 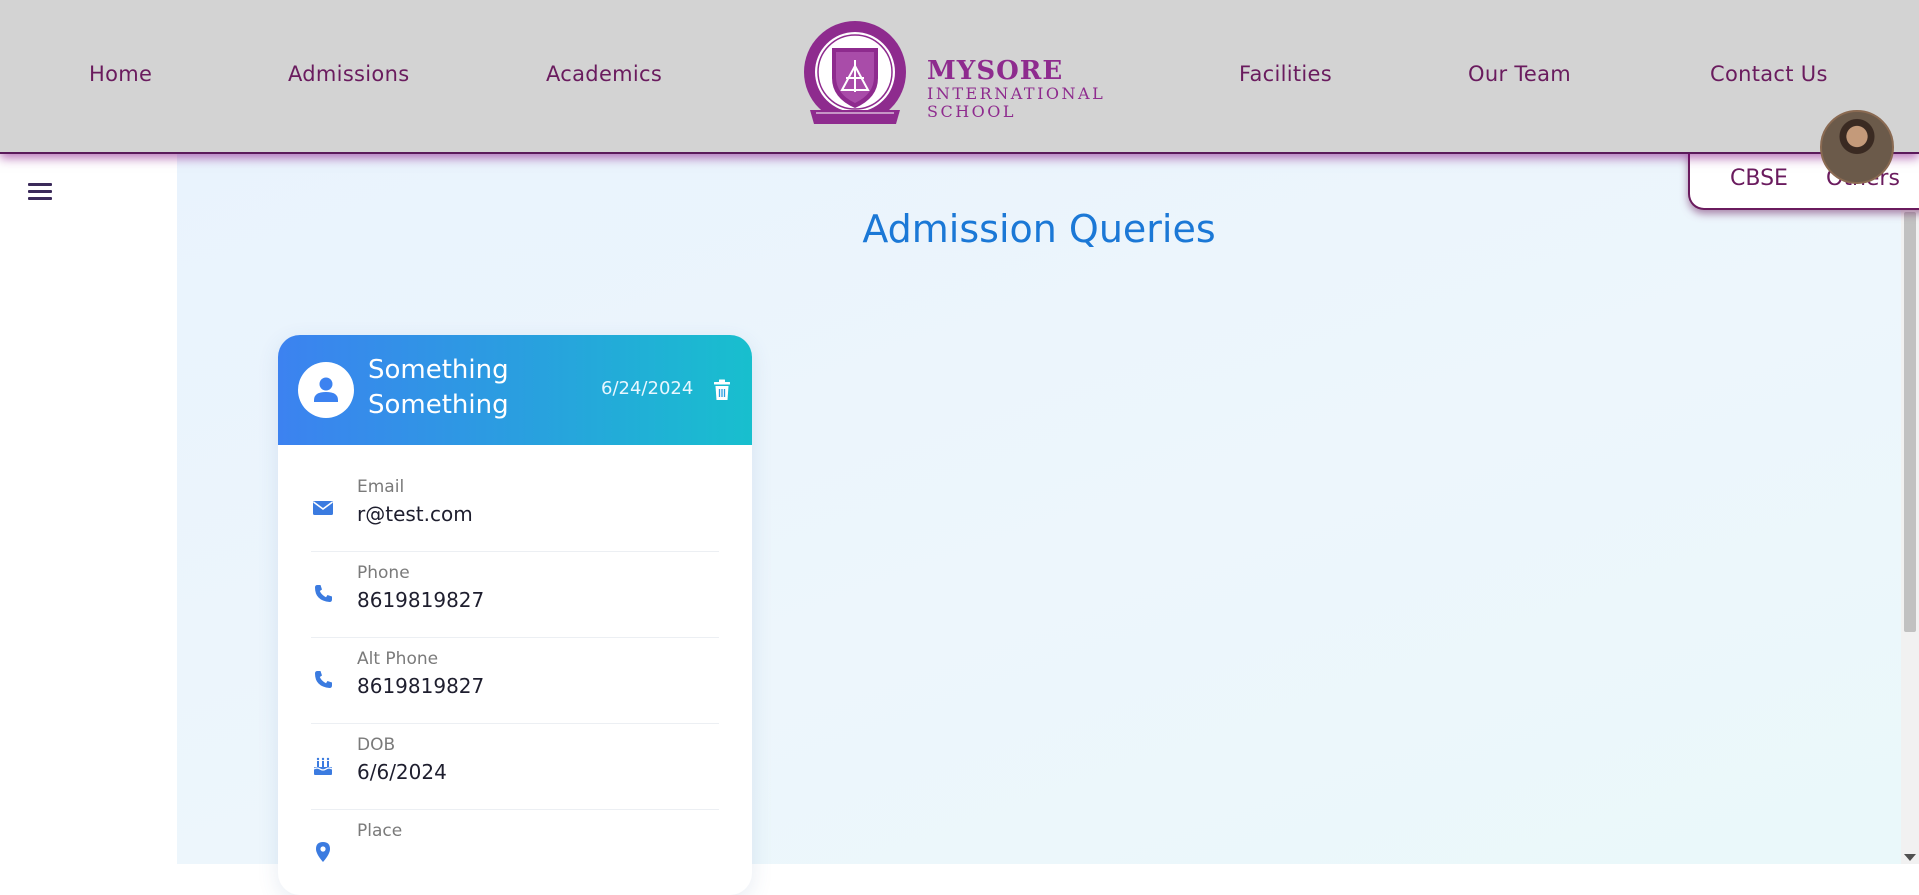 What do you see at coordinates (515, 594) in the screenshot?
I see `field-phone: Phone 8619819827` at bounding box center [515, 594].